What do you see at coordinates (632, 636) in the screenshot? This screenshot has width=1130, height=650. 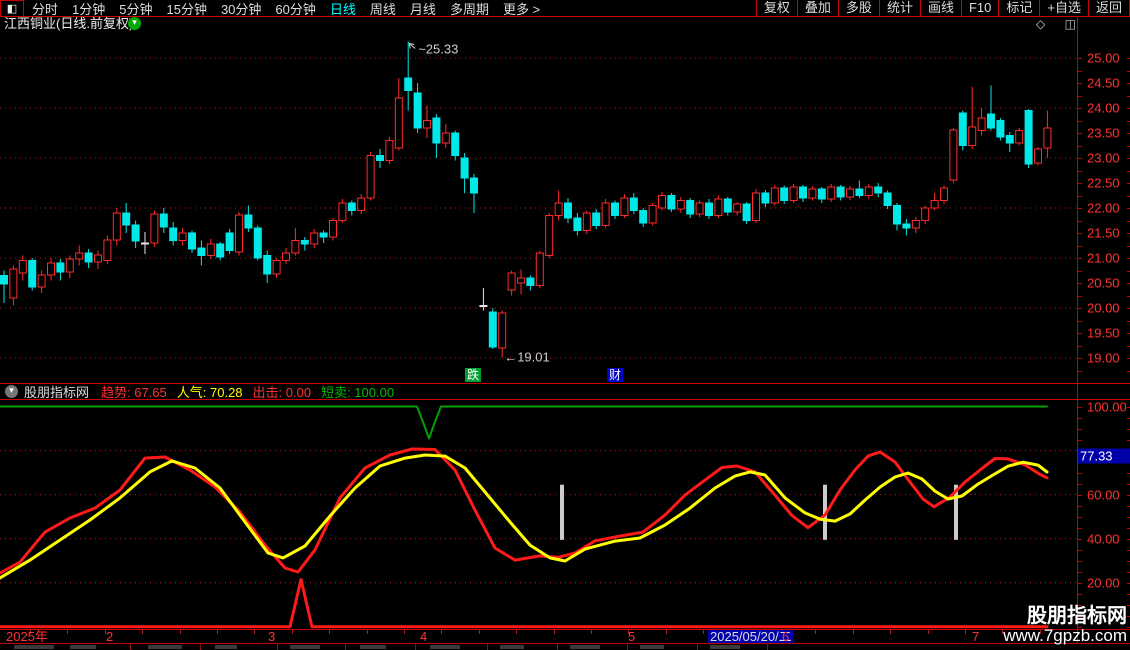 I see `date-label: 5` at bounding box center [632, 636].